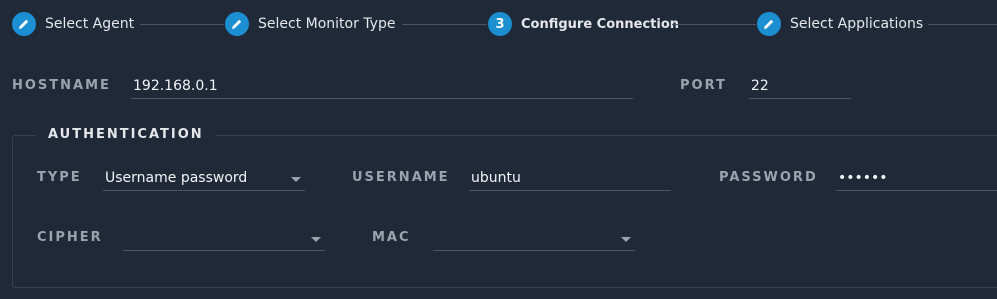  Describe the element at coordinates (90, 24) in the screenshot. I see `step-label: Select Agent` at that location.